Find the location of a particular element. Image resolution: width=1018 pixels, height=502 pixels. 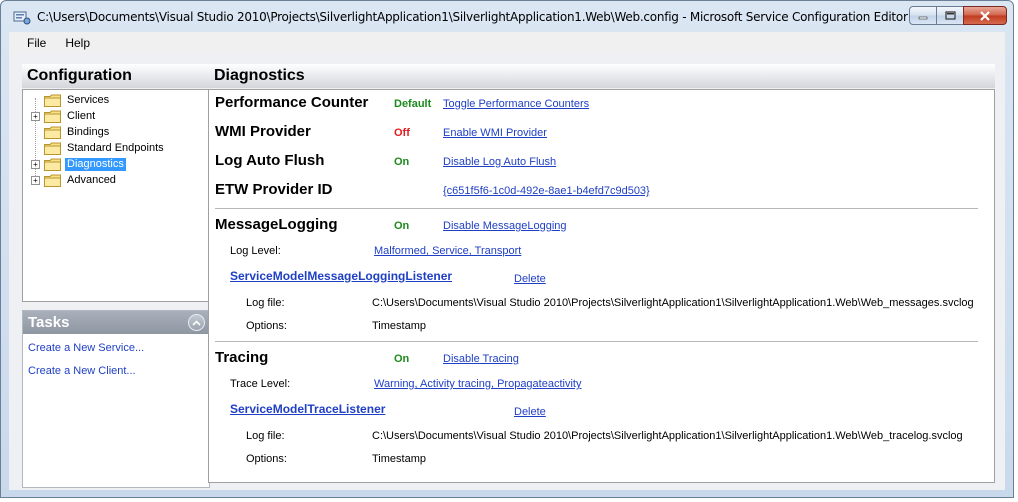

app-icon is located at coordinates (22, 18).